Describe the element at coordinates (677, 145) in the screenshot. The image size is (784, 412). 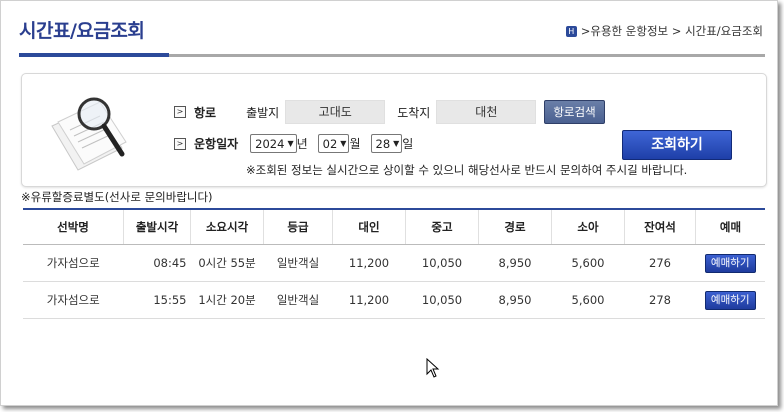
I see `search-submit-button: 조회하기` at that location.